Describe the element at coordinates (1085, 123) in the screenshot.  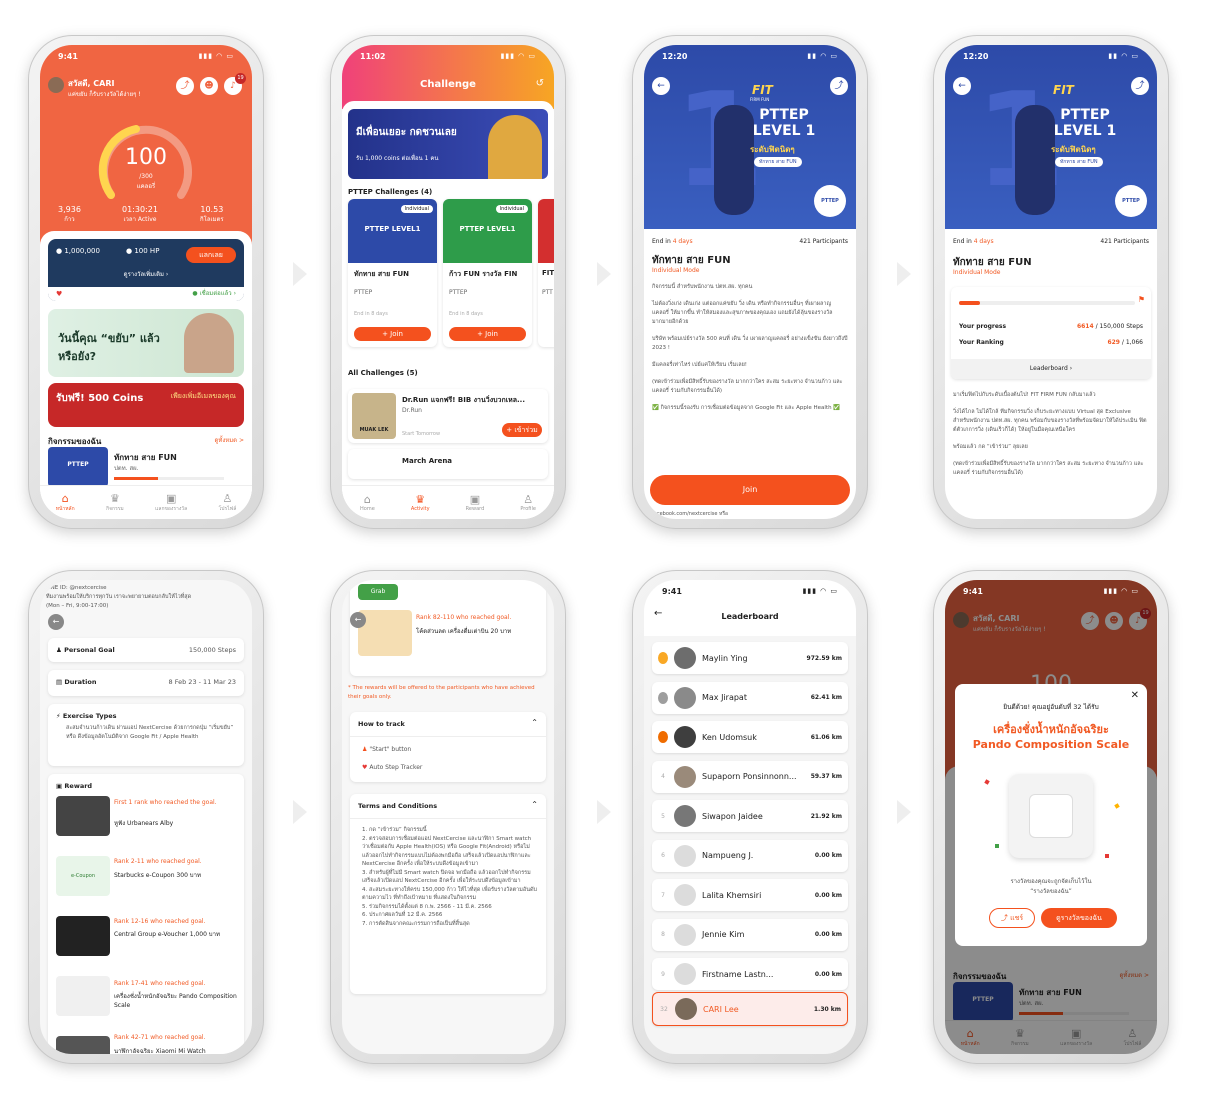
I see `level-title: PTTEP LEVEL 1` at that location.